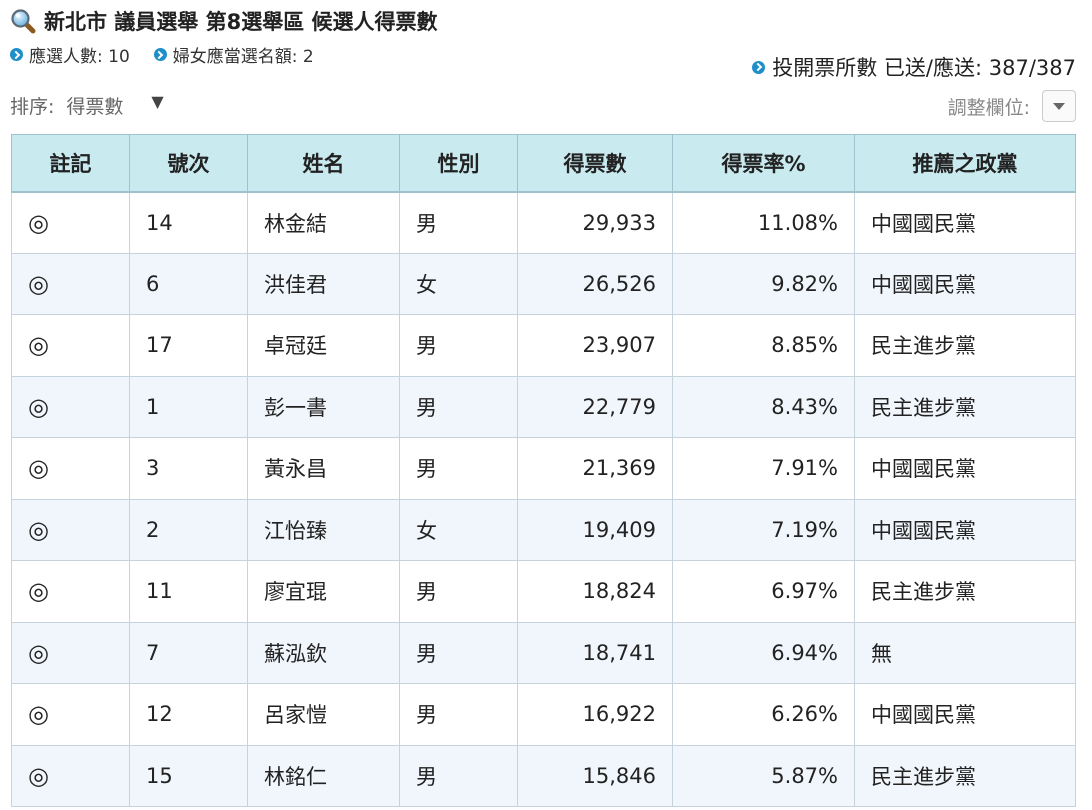 Image resolution: width=1092 pixels, height=810 pixels. Describe the element at coordinates (323, 406) in the screenshot. I see `cell-name: 彭一書` at that location.